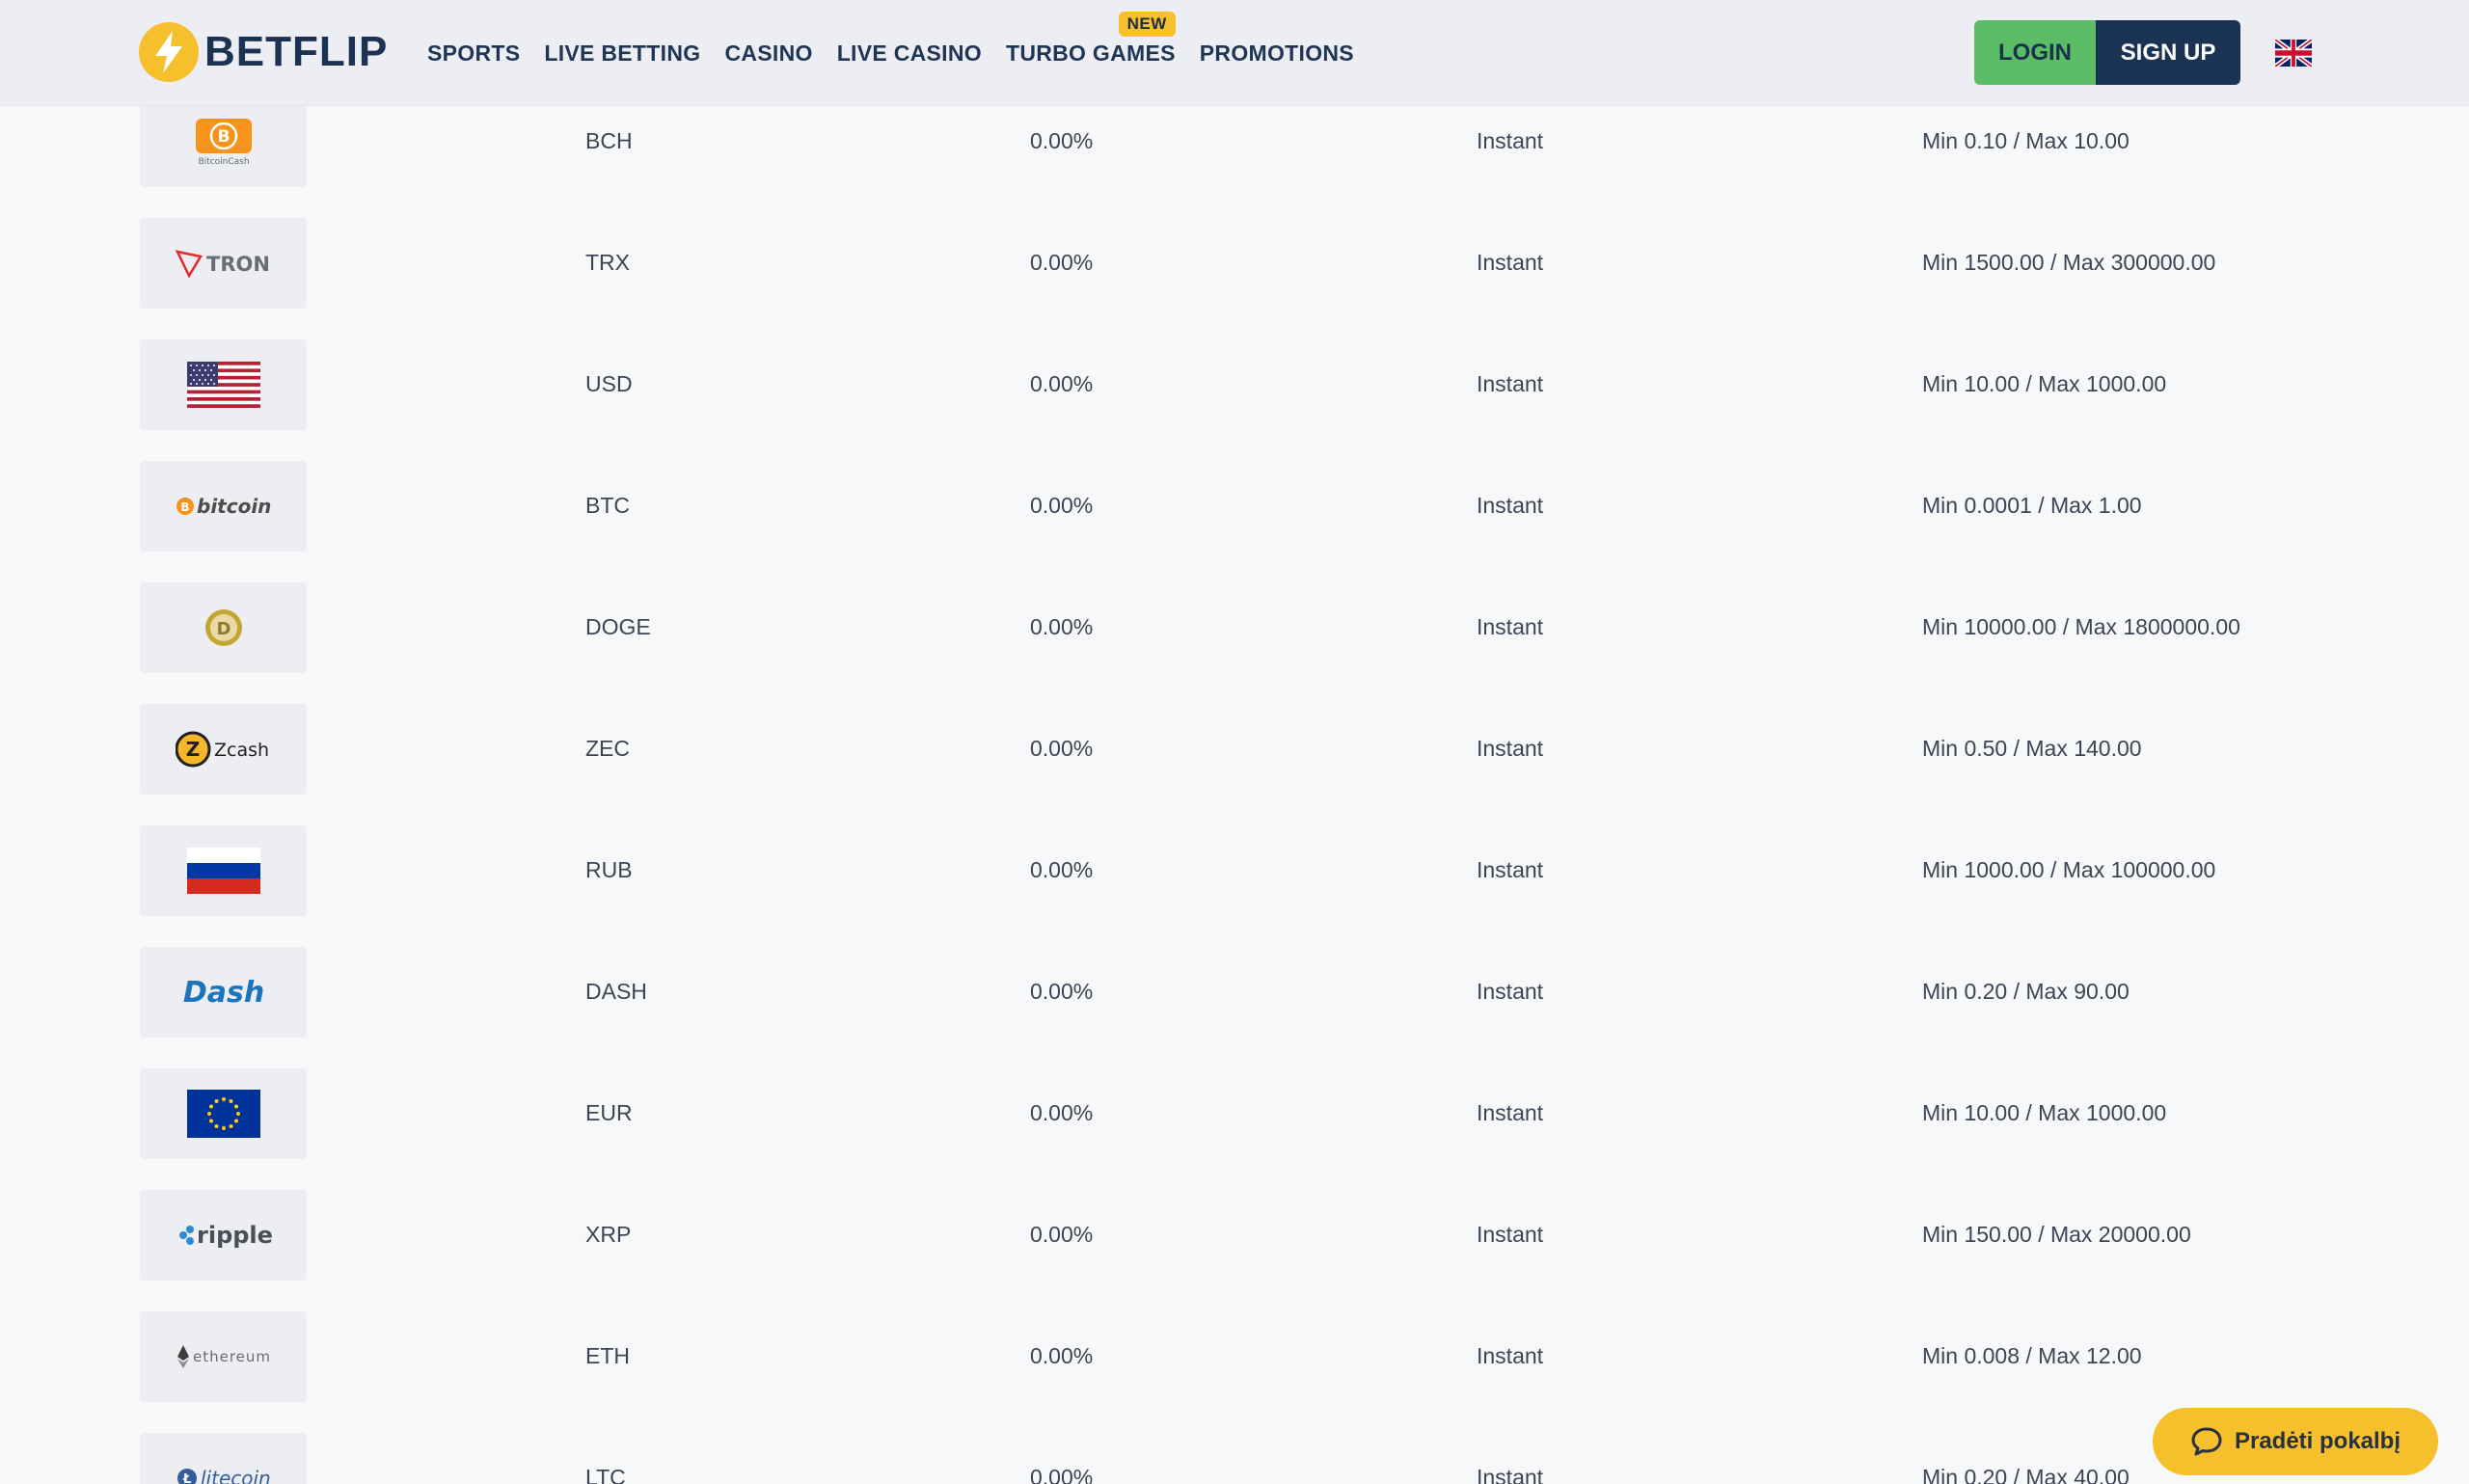 The width and height of the screenshot is (2469, 1484). Describe the element at coordinates (224, 629) in the screenshot. I see `svg-text: D` at that location.